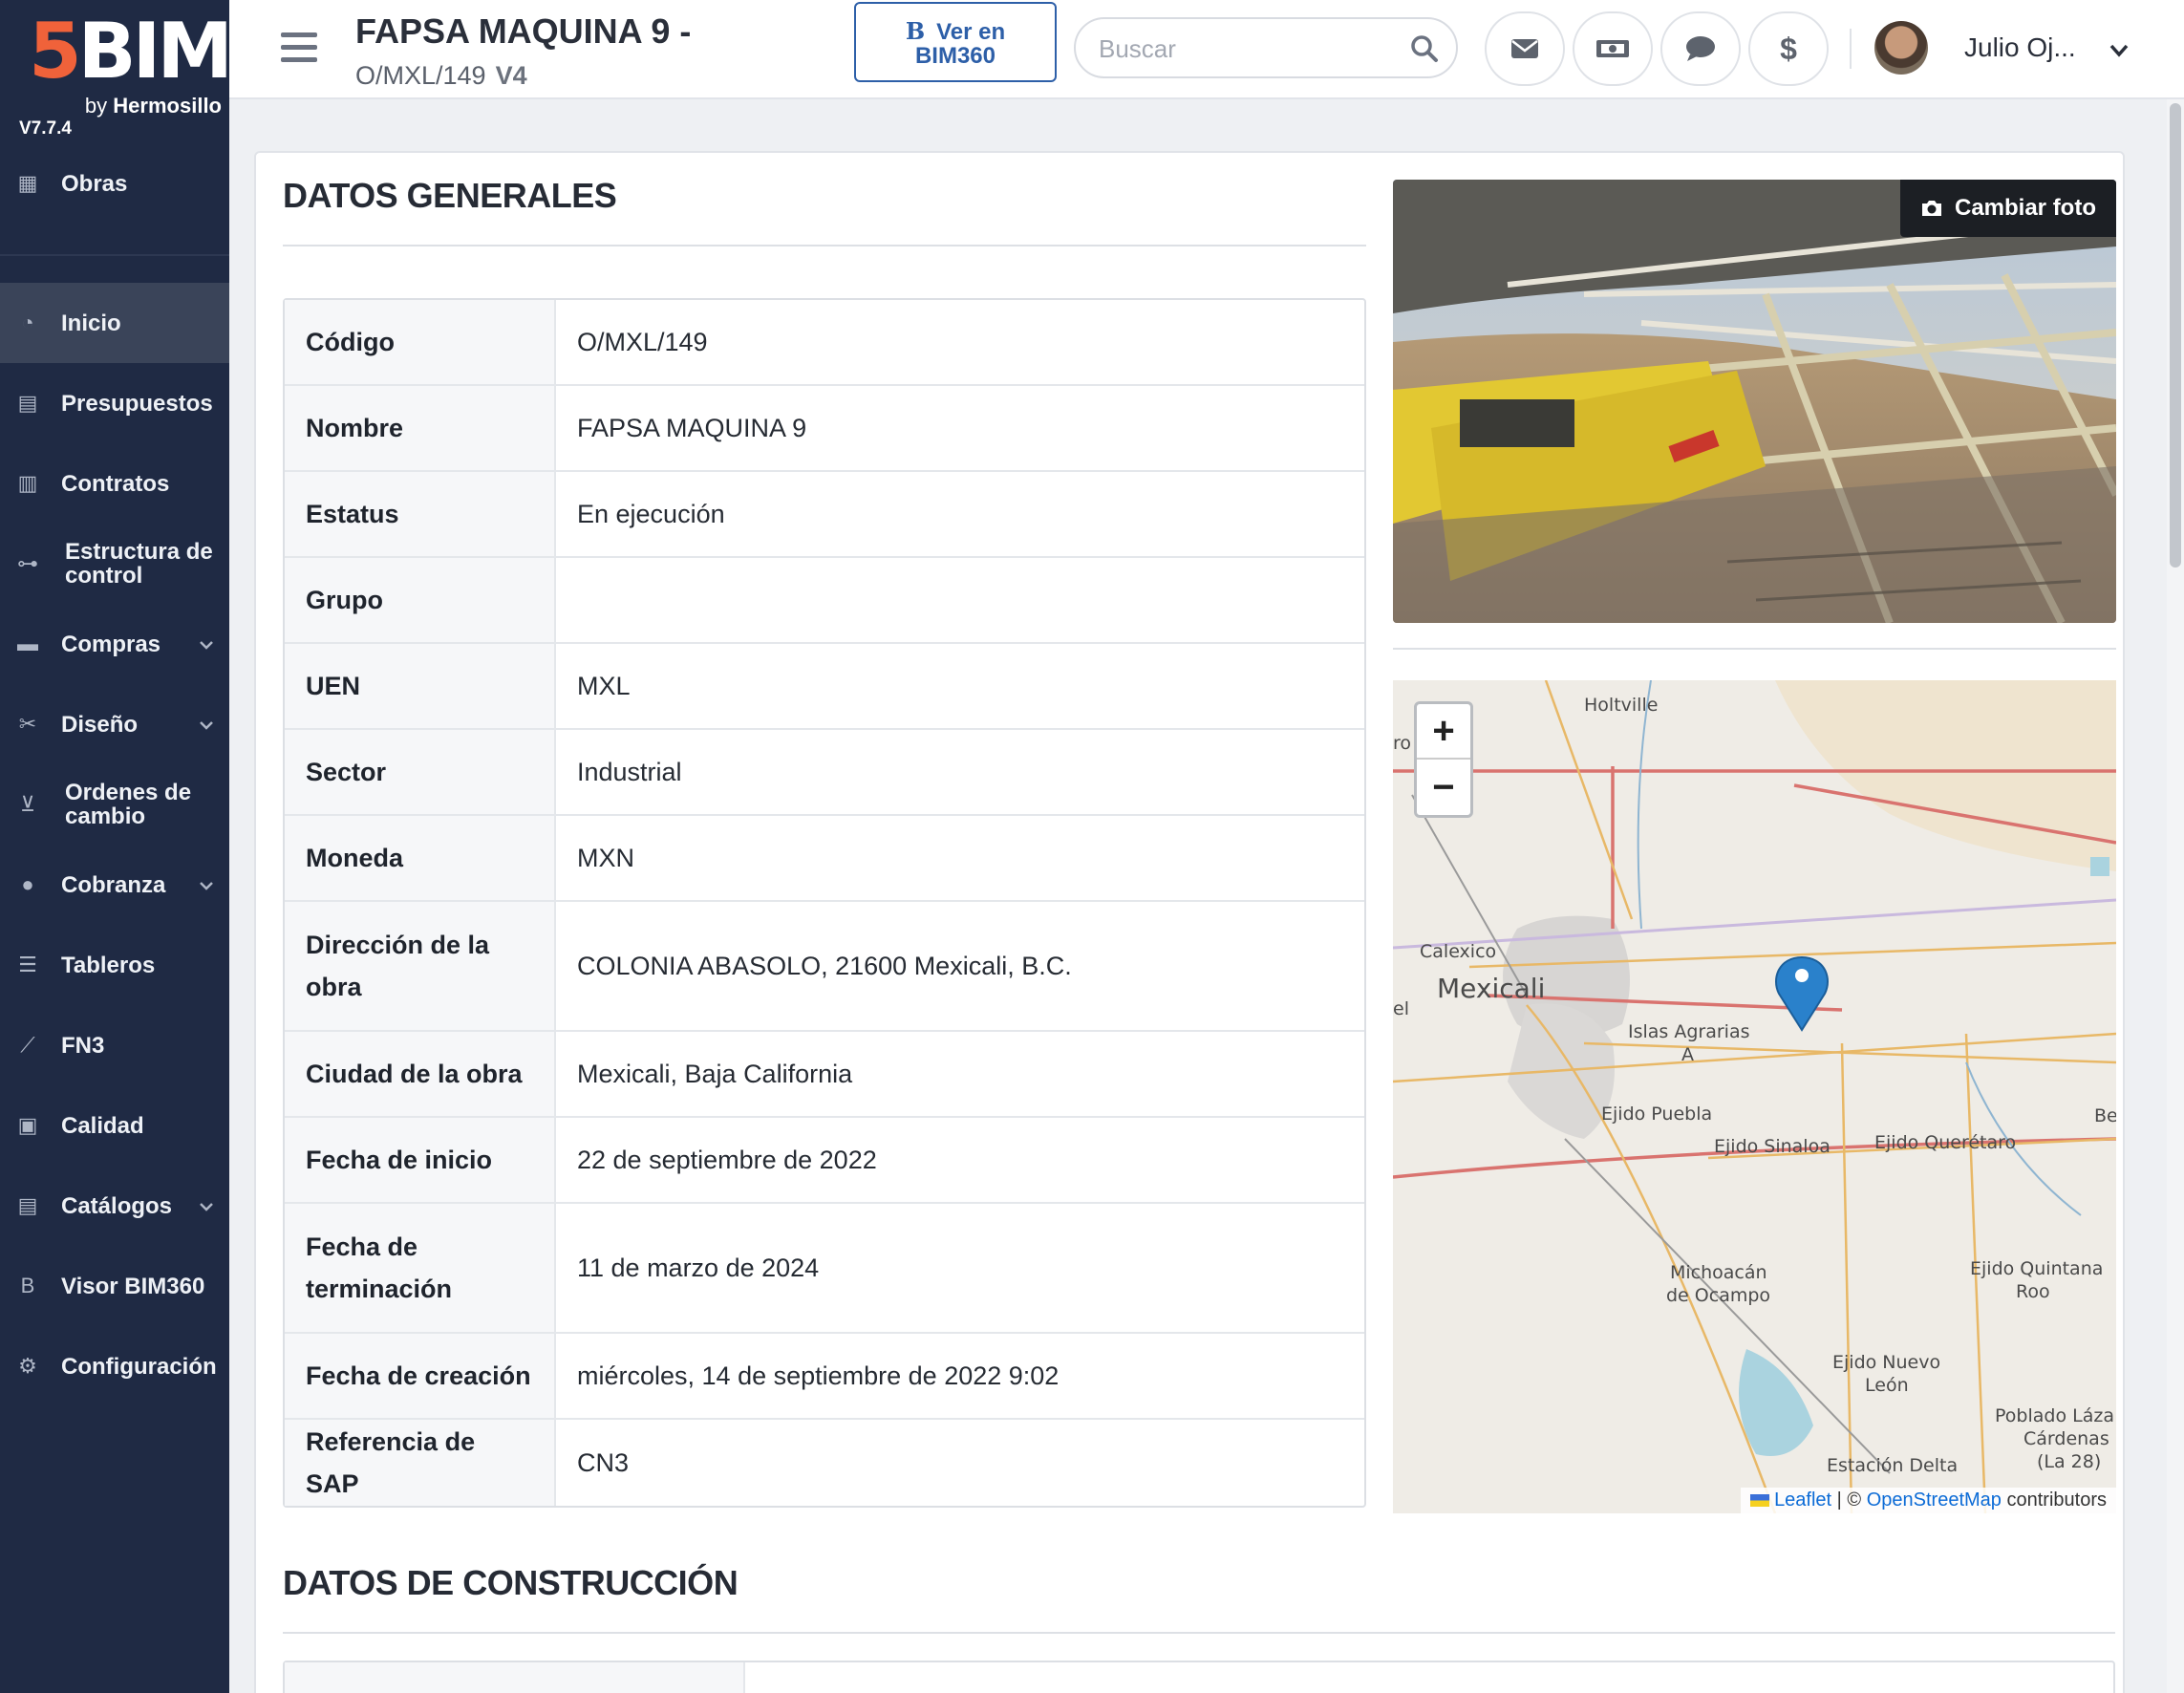  Describe the element at coordinates (1458, 952) in the screenshot. I see `map-label-calexico: Calexico` at that location.